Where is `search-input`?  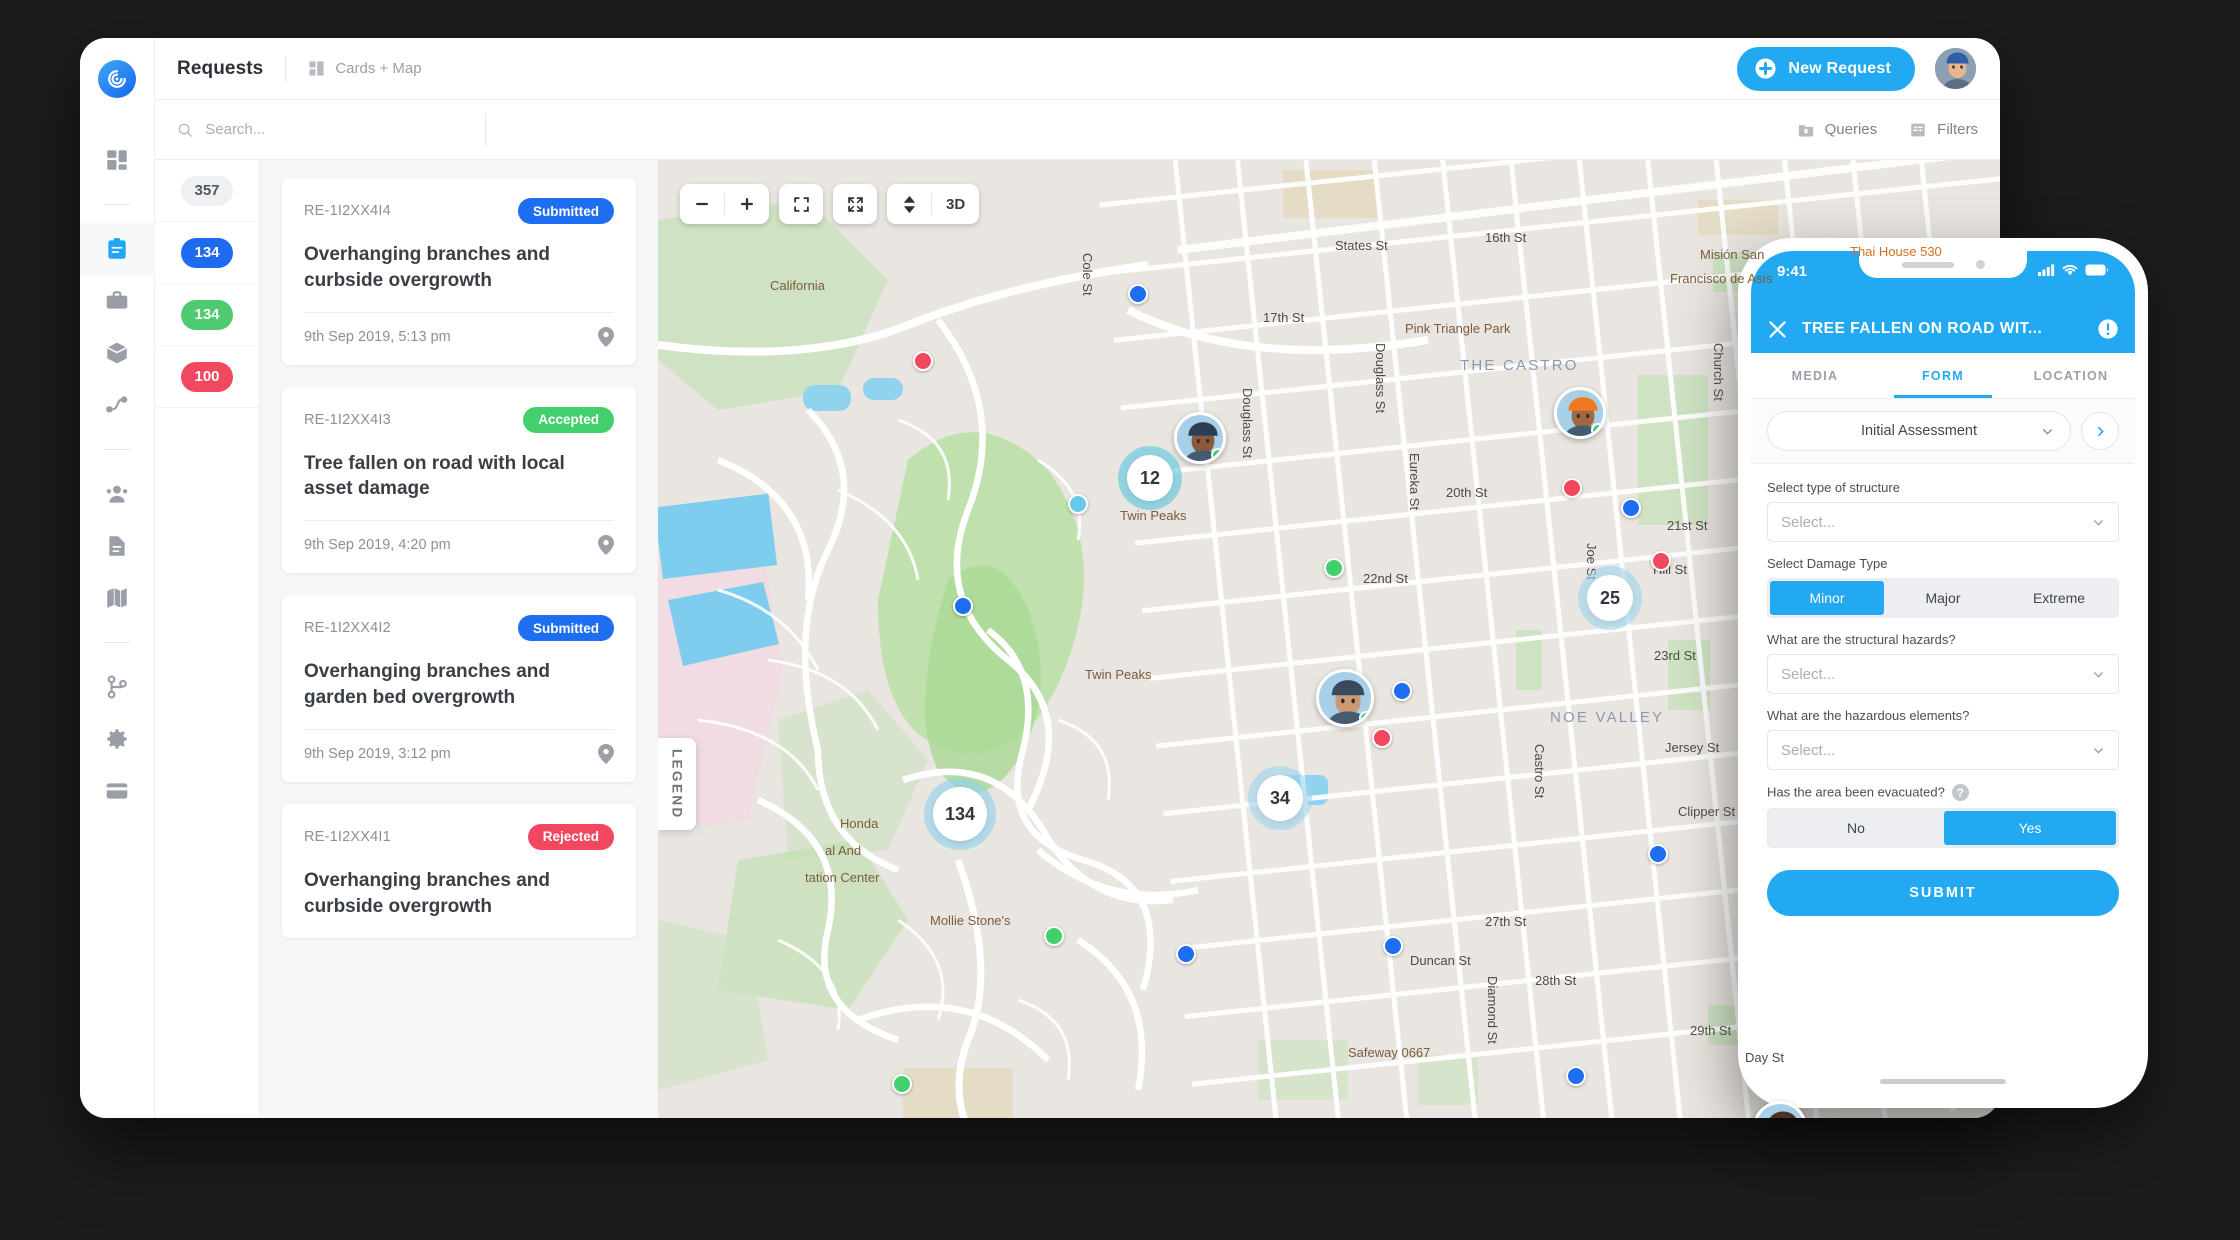 search-input is located at coordinates (336, 129).